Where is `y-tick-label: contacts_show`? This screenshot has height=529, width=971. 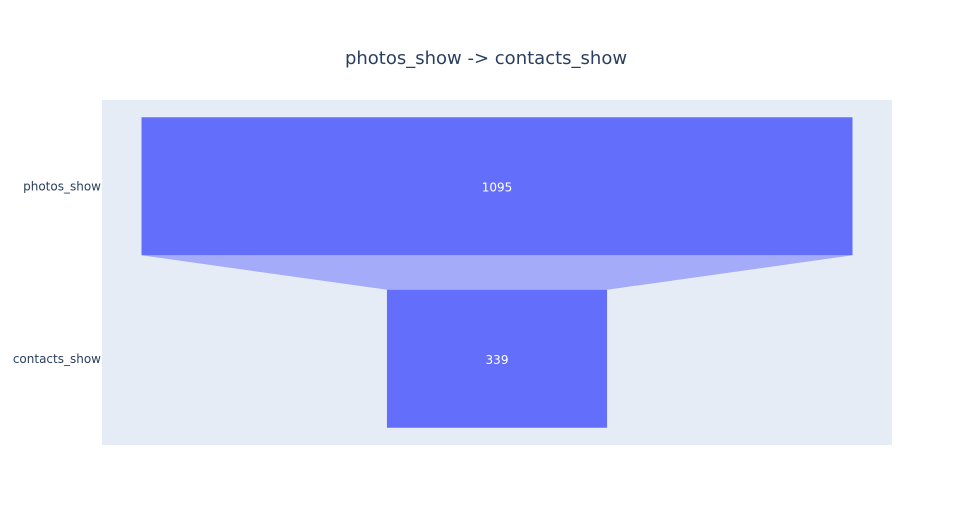 y-tick-label: contacts_show is located at coordinates (57, 359).